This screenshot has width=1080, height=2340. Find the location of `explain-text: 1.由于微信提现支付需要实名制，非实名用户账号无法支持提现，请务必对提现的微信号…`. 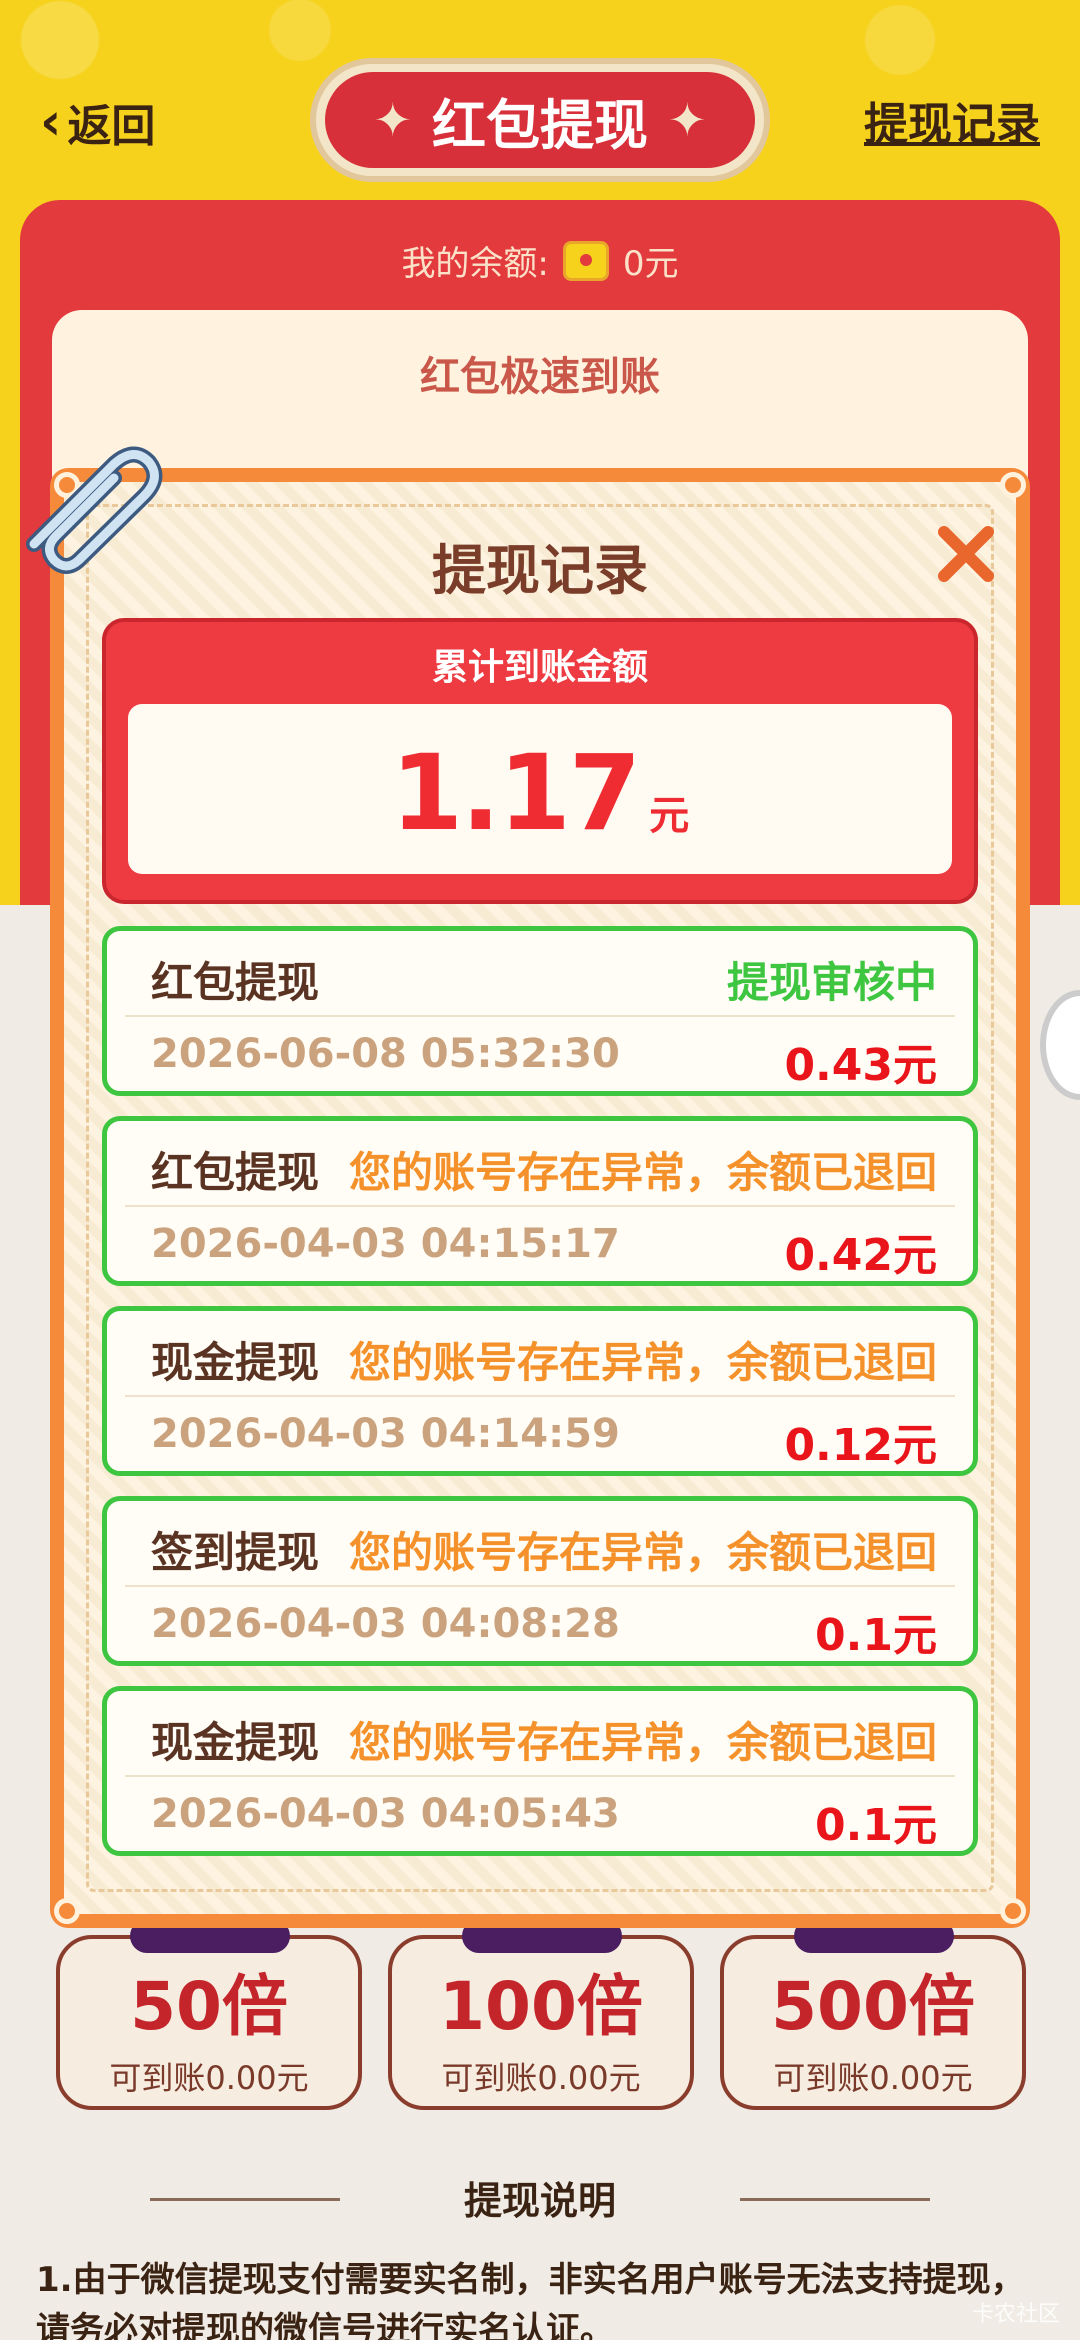

explain-text: 1.由于微信提现支付需要实名制，非实名用户账号无法支持提现，请务必对提现的微信号… is located at coordinates (530, 2300).